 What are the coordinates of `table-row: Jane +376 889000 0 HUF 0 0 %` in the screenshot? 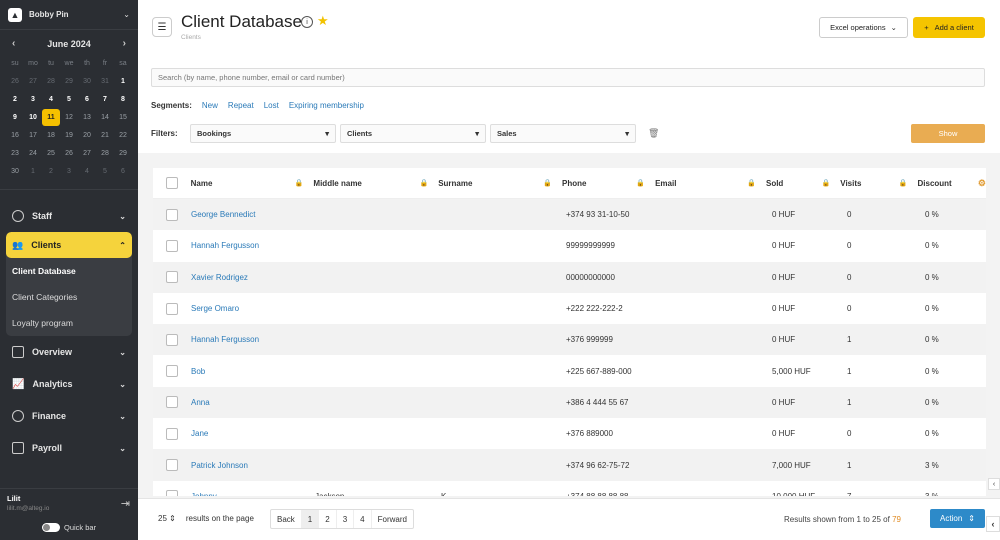 It's located at (569, 433).